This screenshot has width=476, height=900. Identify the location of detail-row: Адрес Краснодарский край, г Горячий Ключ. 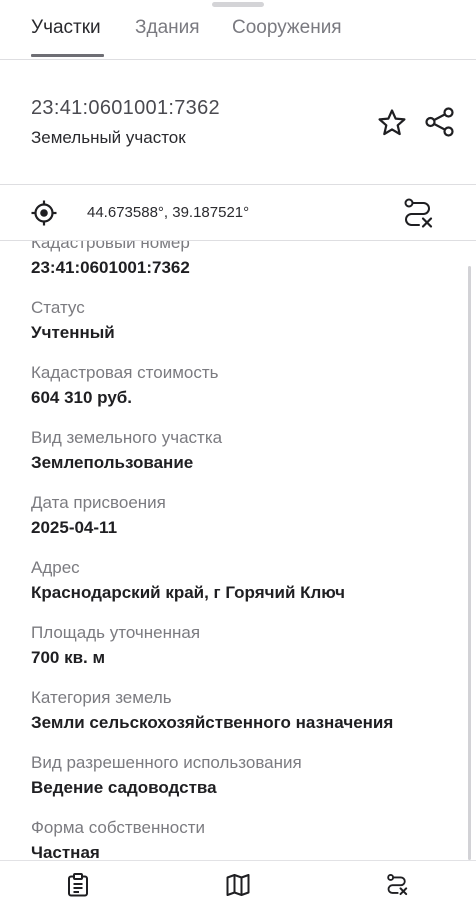
(246, 586).